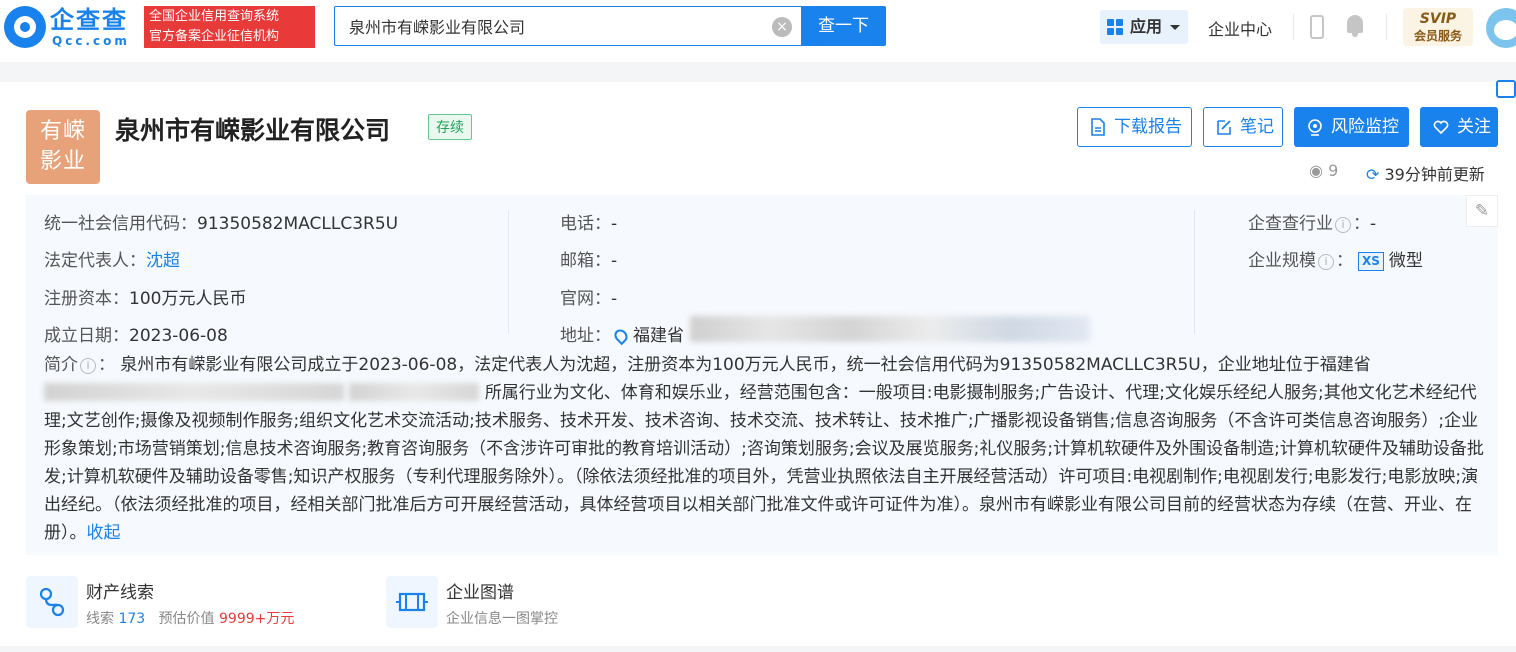  Describe the element at coordinates (1437, 36) in the screenshot. I see `svip-subtitle: 会员服务` at that location.